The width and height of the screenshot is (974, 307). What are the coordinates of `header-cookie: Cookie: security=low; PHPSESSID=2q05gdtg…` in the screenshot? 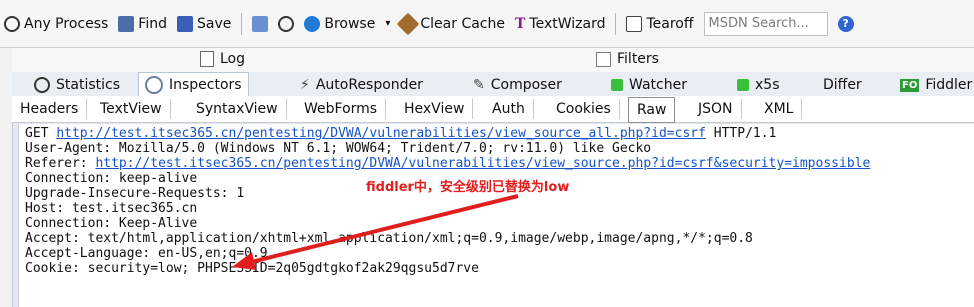 It's located at (252, 268).